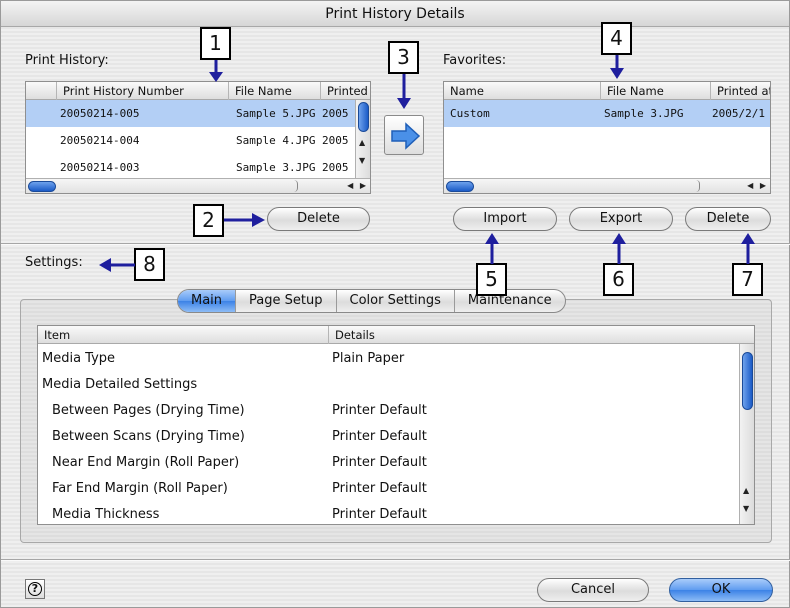 This screenshot has width=790, height=608. I want to click on favorites-header: Name File Name Printed at, so click(607, 91).